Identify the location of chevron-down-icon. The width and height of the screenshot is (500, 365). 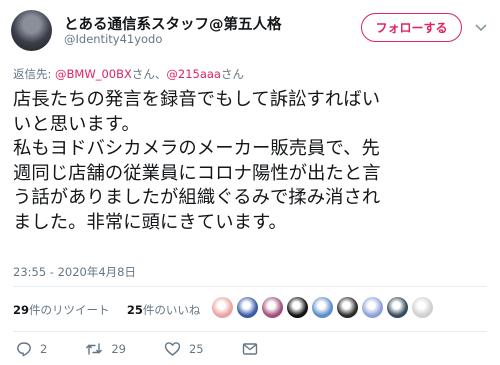
(481, 28).